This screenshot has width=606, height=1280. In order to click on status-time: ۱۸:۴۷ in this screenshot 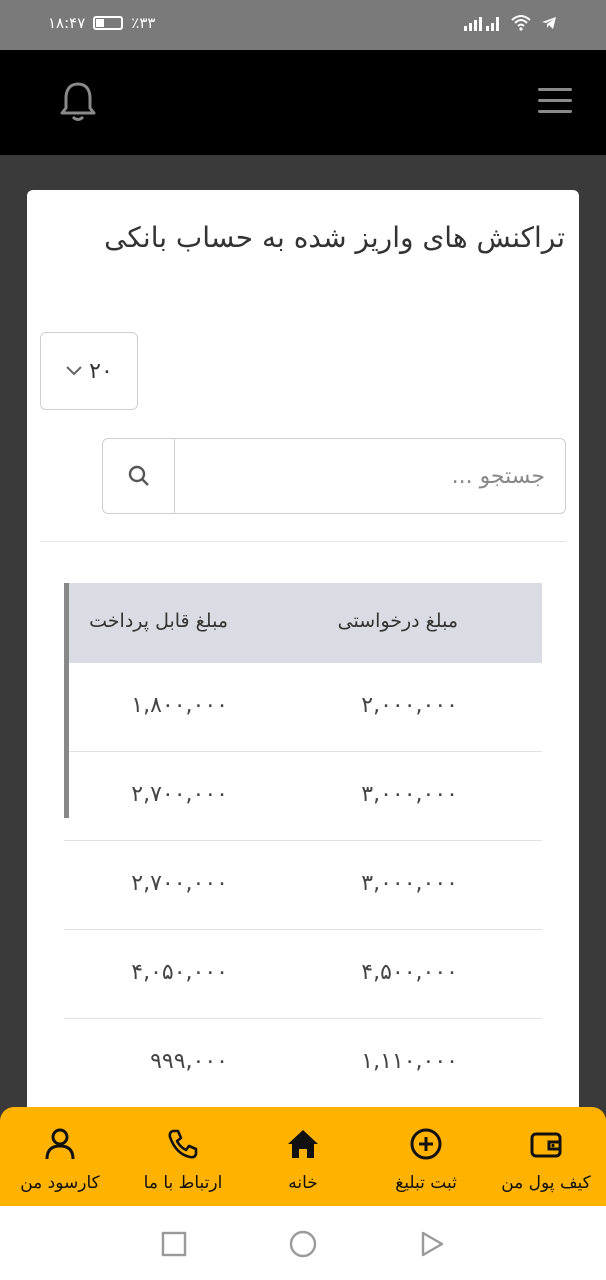, I will do `click(67, 23)`.